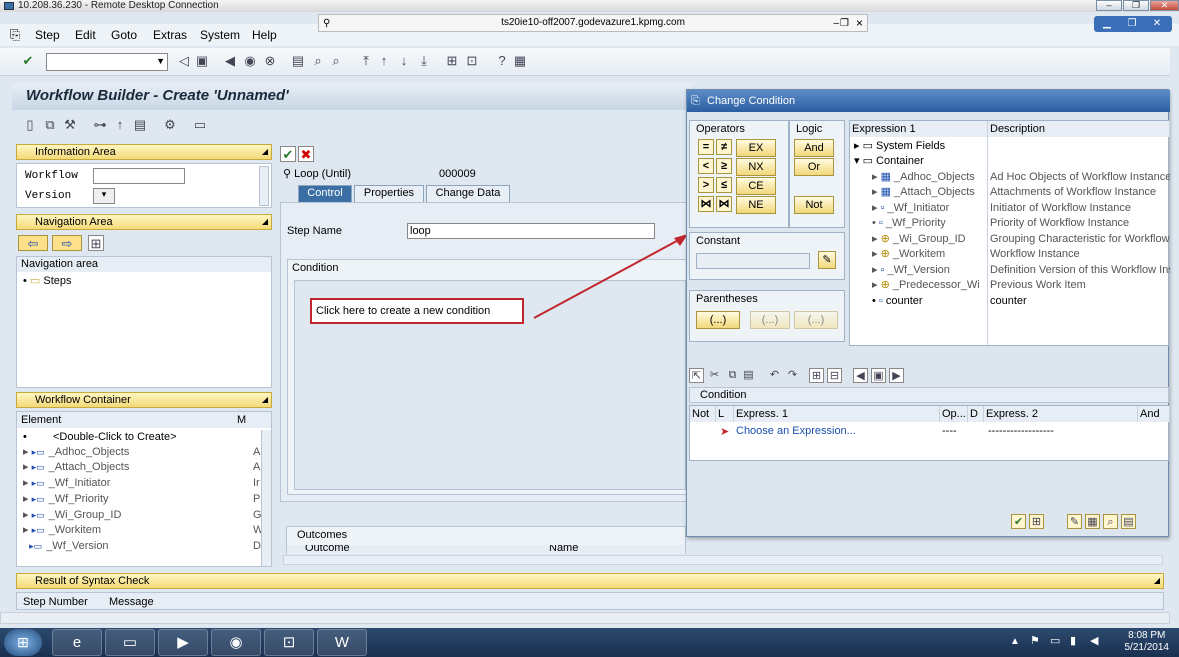 The image size is (1179, 657). I want to click on undo-icon: ↶, so click(774, 375).